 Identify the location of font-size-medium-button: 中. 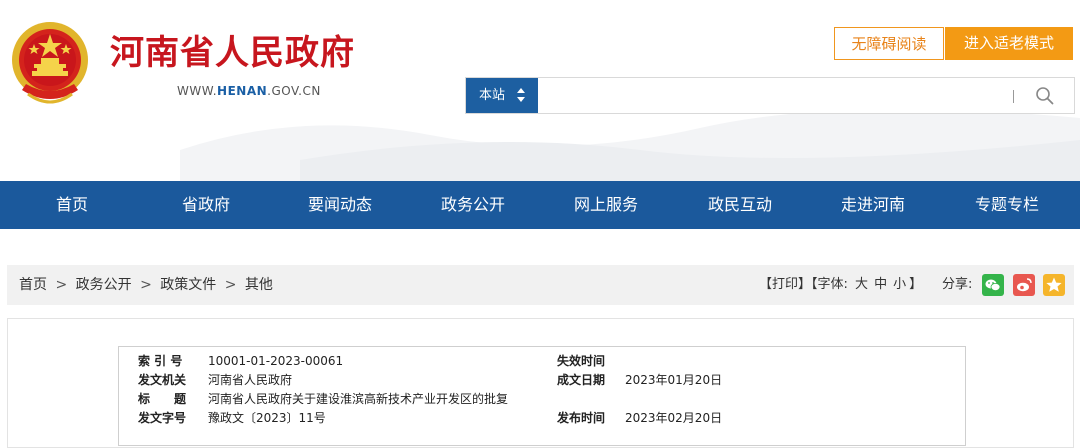
(880, 284).